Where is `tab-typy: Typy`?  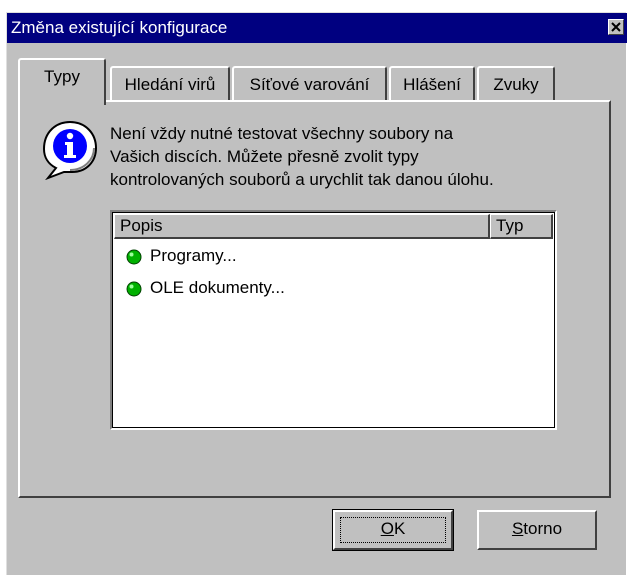
tab-typy: Typy is located at coordinates (62, 81).